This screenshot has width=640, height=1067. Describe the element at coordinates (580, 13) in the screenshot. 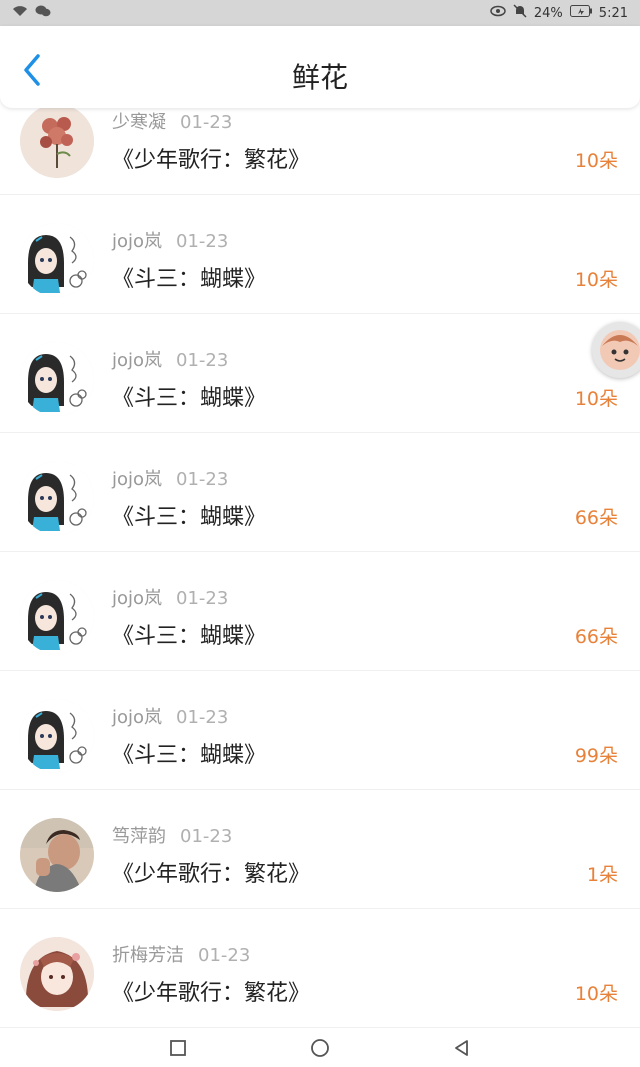

I see `battery-icon` at that location.